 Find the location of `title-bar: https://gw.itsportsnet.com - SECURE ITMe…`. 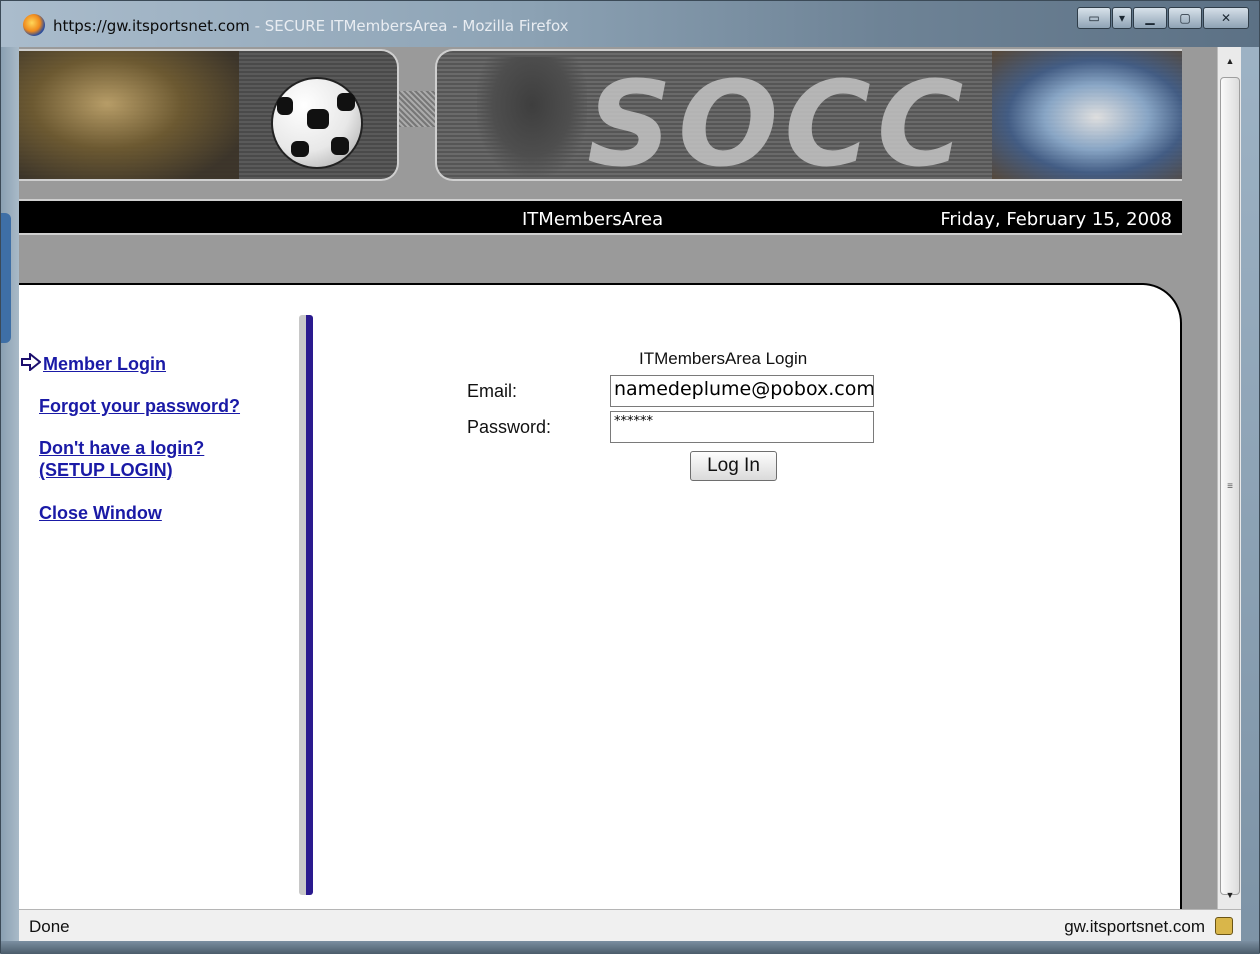

title-bar: https://gw.itsportsnet.com - SECURE ITMe… is located at coordinates (630, 24).